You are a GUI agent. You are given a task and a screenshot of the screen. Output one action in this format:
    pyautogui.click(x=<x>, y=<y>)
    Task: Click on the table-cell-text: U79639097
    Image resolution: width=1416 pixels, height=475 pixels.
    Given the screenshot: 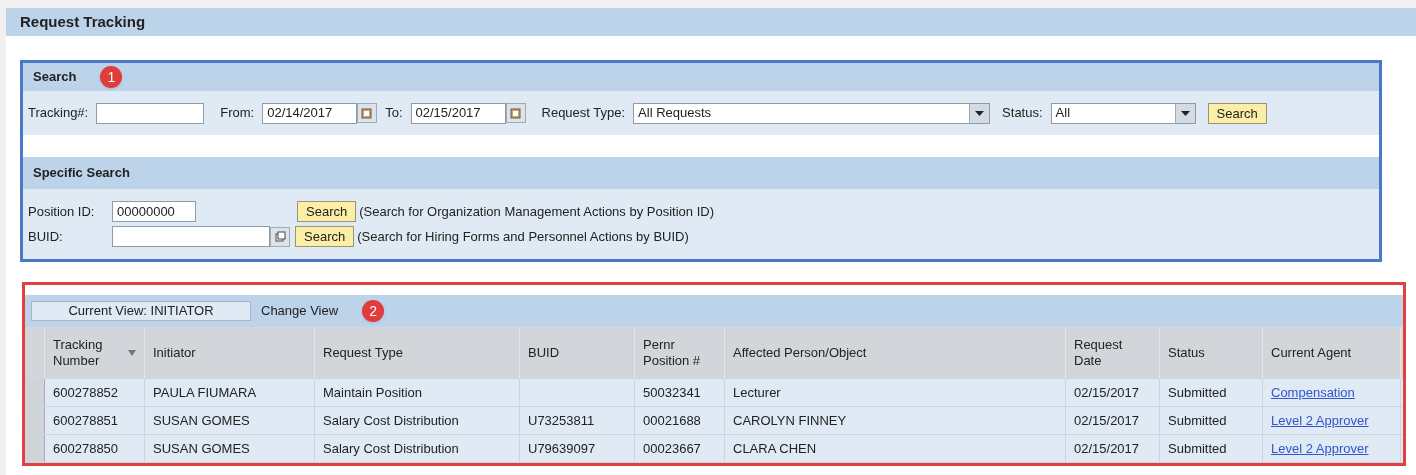 What is the action you would take?
    pyautogui.click(x=562, y=448)
    